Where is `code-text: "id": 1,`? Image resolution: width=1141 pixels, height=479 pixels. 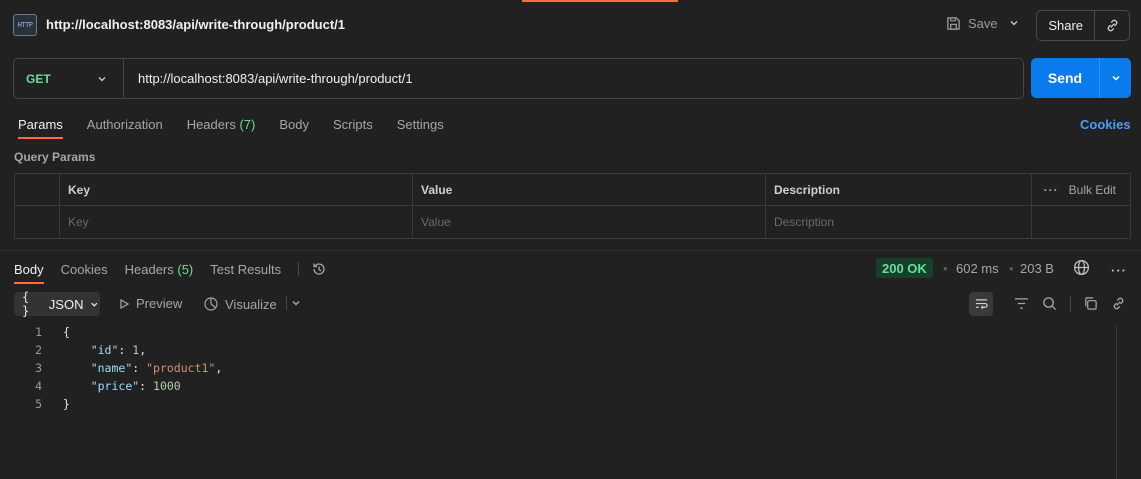 code-text: "id": 1, is located at coordinates (118, 350).